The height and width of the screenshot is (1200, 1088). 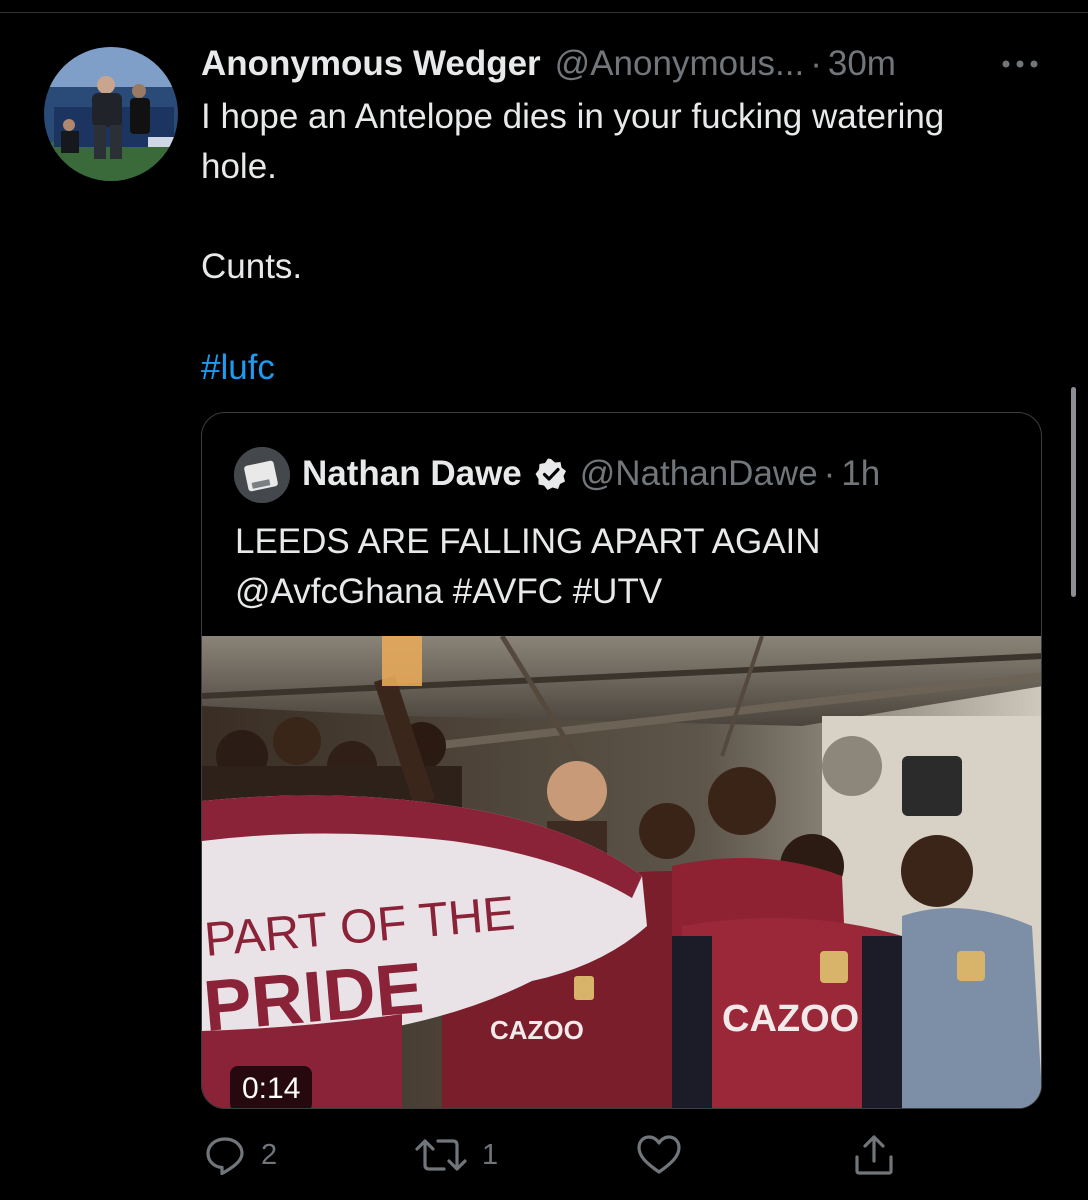 What do you see at coordinates (544, 12) in the screenshot?
I see `top-divider` at bounding box center [544, 12].